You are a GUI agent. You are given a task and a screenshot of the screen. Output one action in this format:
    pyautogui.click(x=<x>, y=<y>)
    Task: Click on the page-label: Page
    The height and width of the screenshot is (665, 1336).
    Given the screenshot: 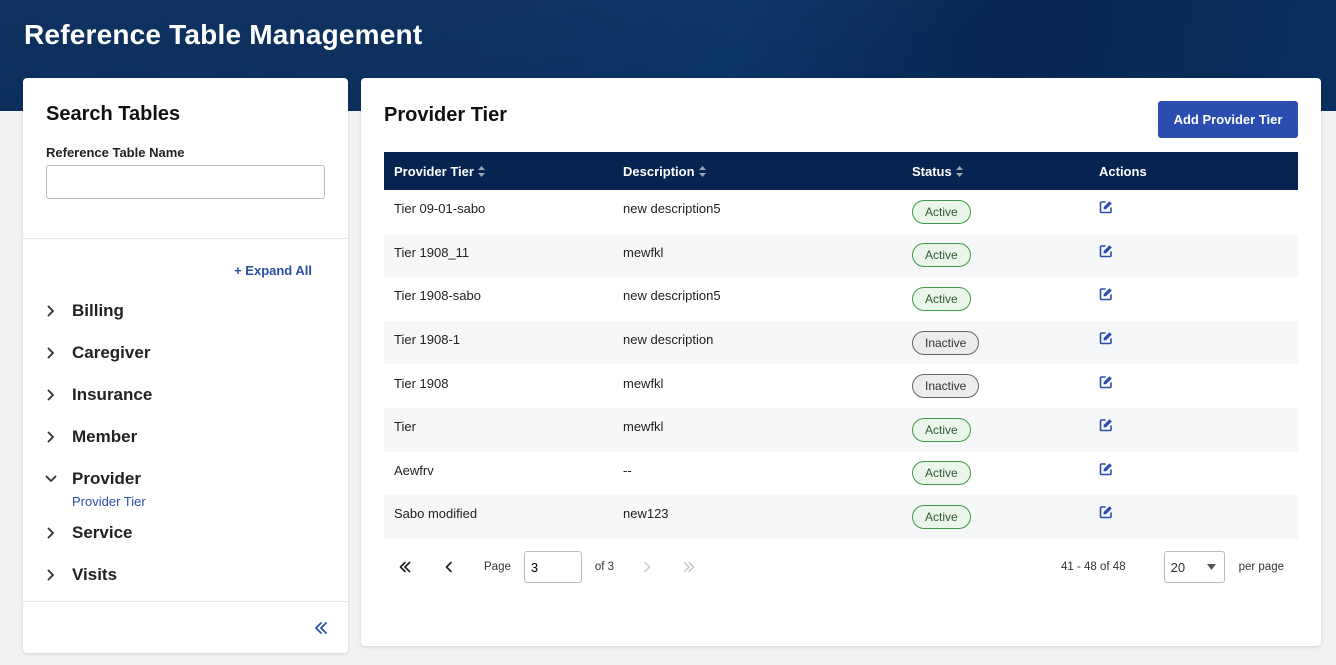 What is the action you would take?
    pyautogui.click(x=497, y=567)
    